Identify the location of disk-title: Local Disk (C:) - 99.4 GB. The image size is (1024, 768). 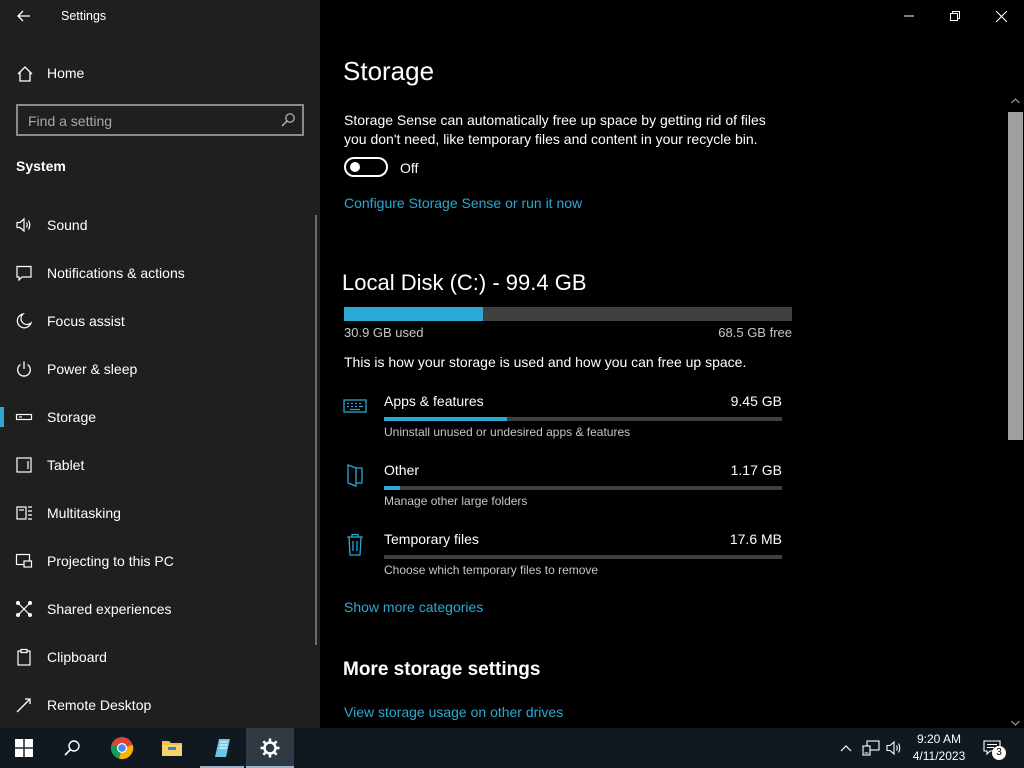
(464, 282).